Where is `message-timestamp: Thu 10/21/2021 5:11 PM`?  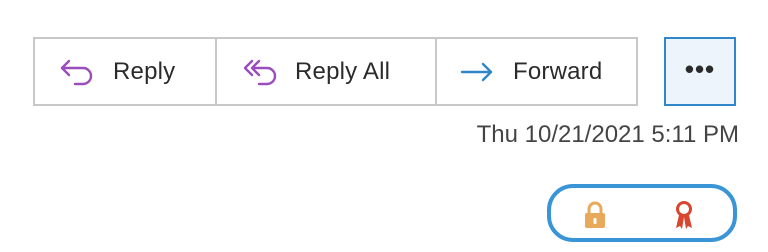
message-timestamp: Thu 10/21/2021 5:11 PM is located at coordinates (607, 134).